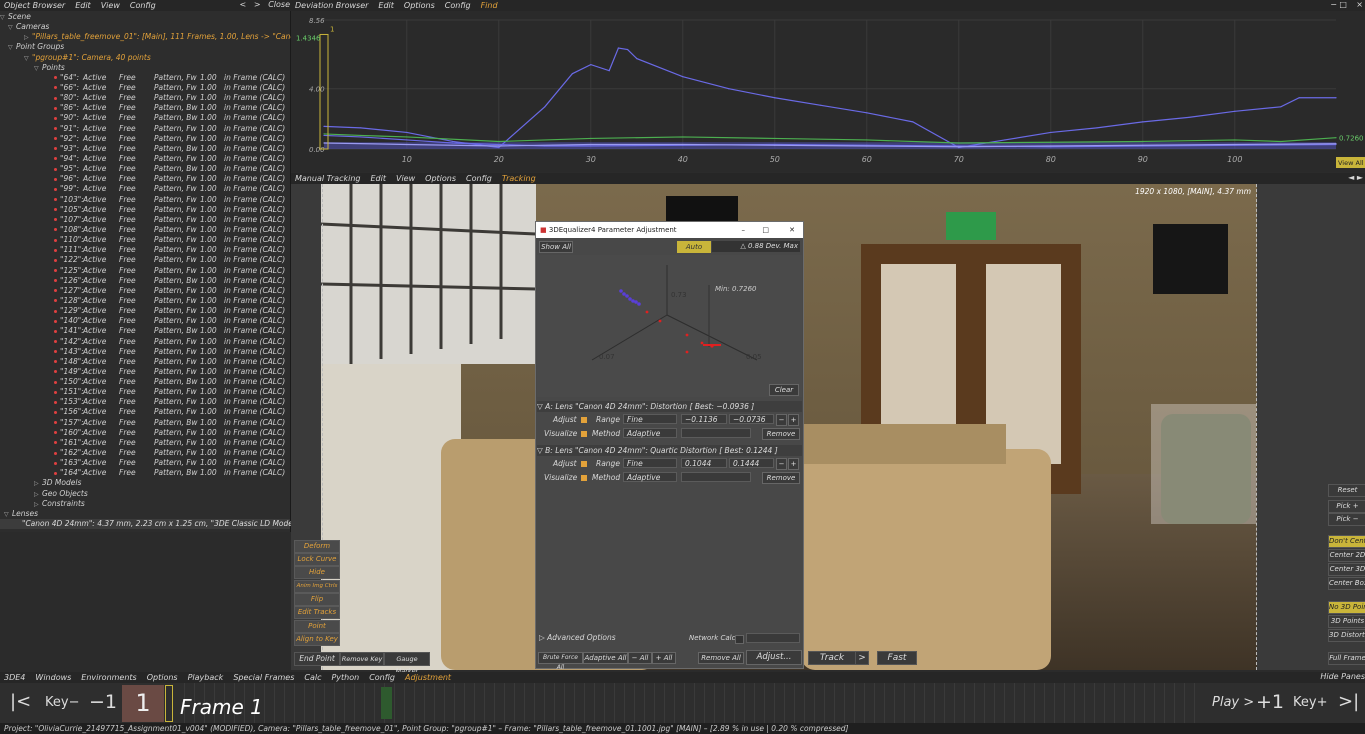  Describe the element at coordinates (145, 483) in the screenshot. I see `tree-3d-models: ▷ 3D Models` at that location.